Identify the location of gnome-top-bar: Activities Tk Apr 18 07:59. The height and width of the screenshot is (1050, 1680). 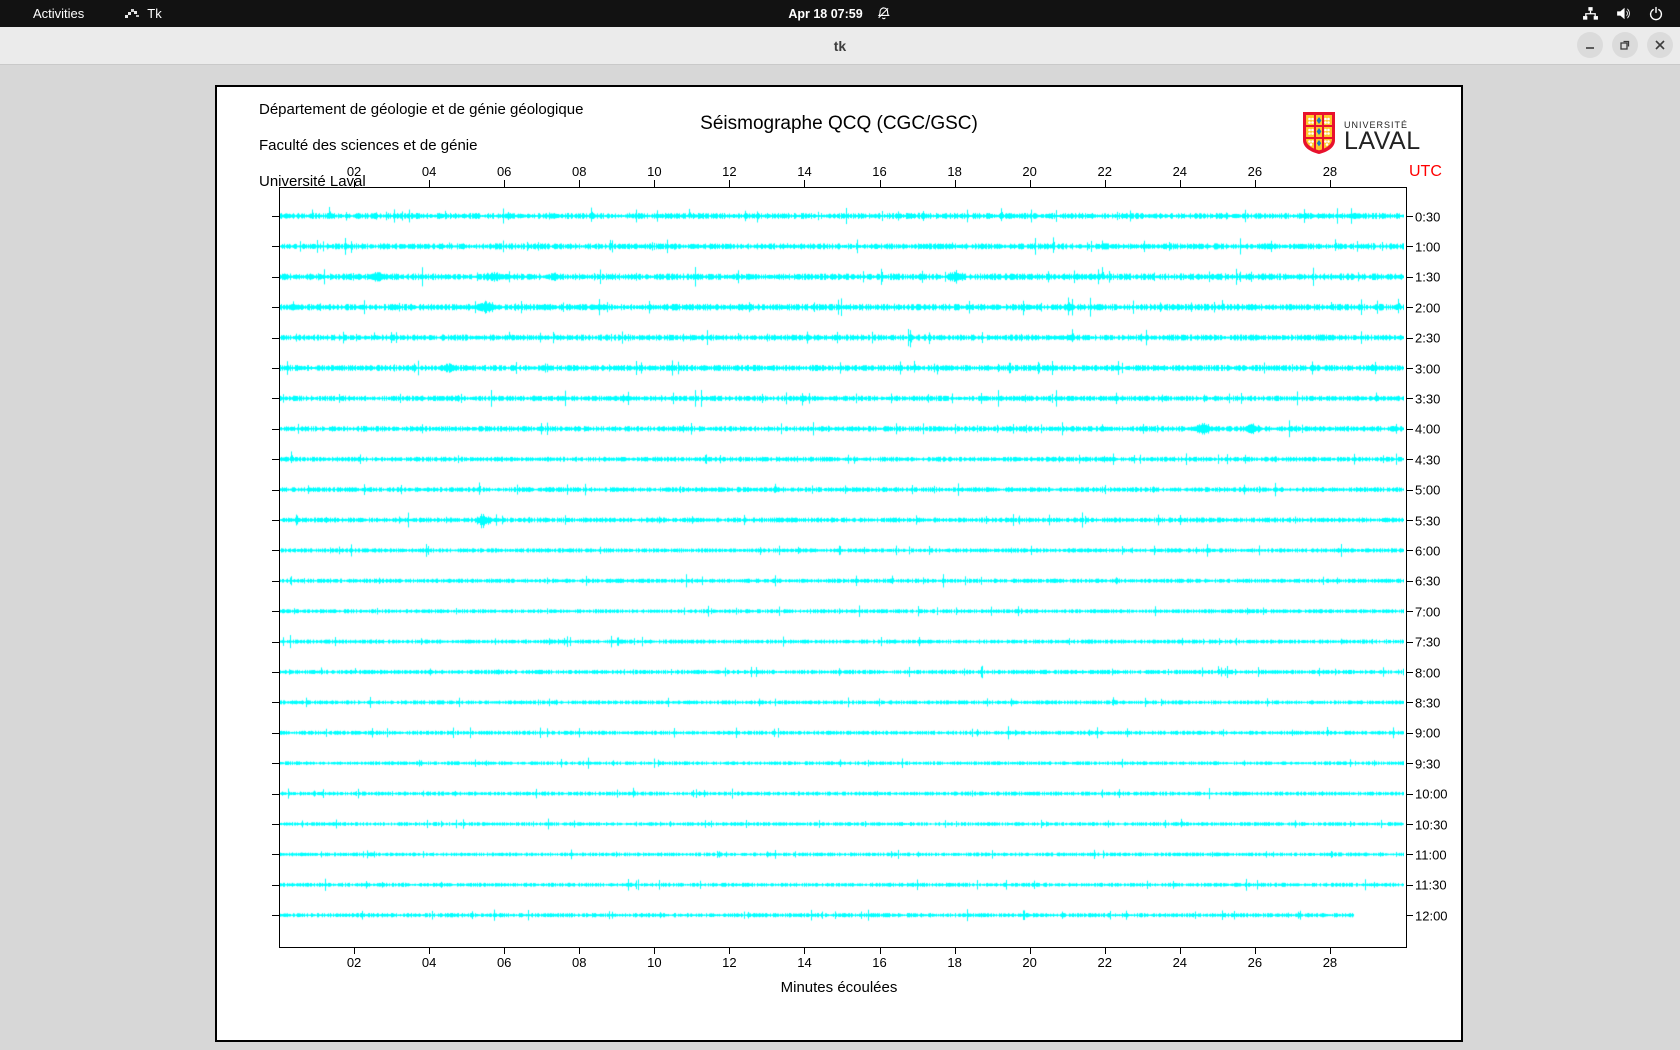
(840, 13).